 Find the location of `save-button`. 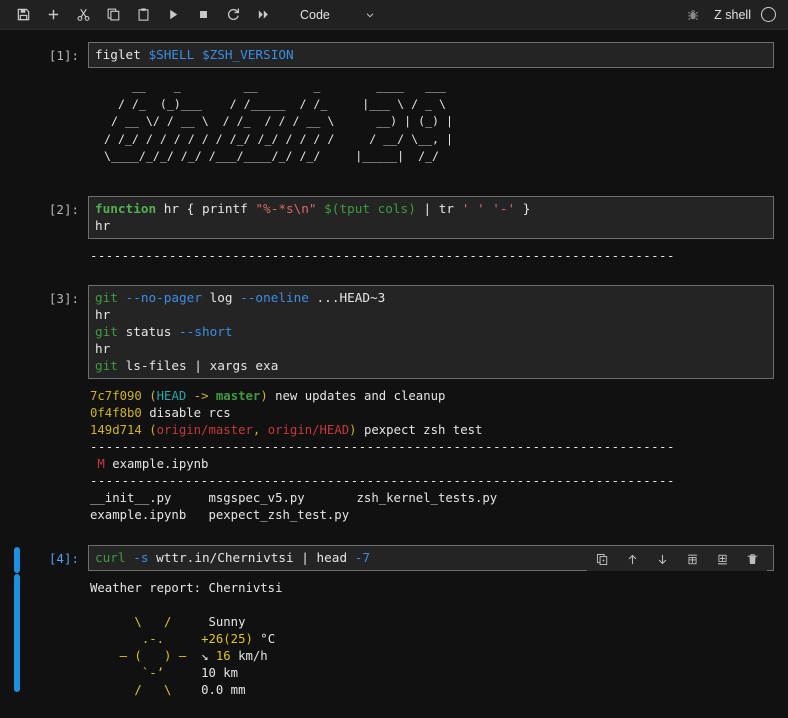

save-button is located at coordinates (23, 15).